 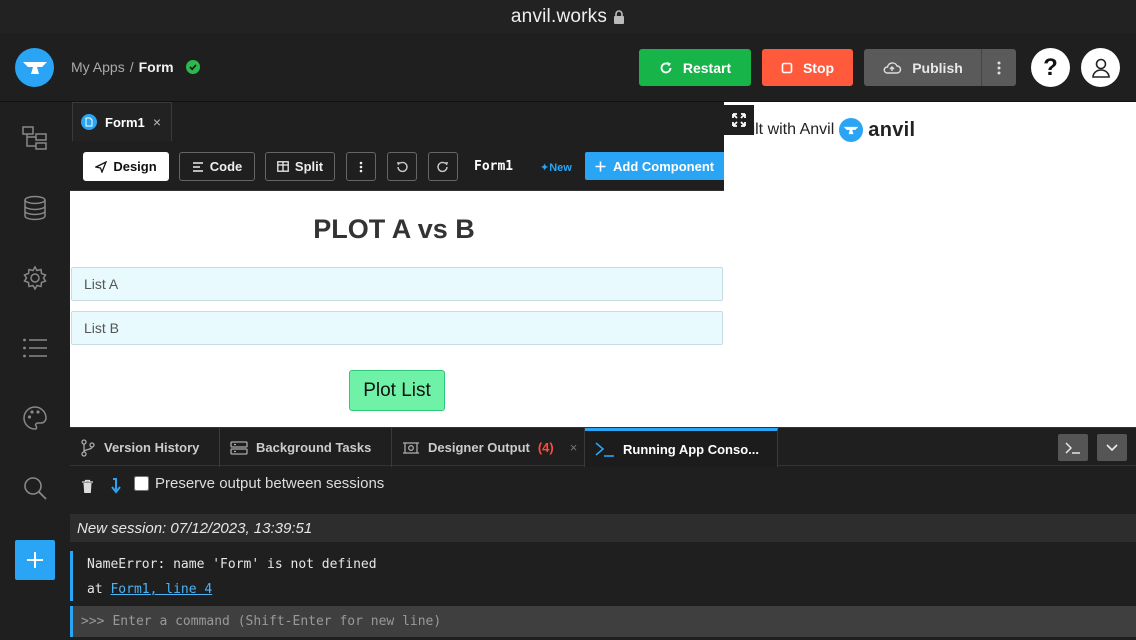 What do you see at coordinates (35, 278) in the screenshot?
I see `gear-icon` at bounding box center [35, 278].